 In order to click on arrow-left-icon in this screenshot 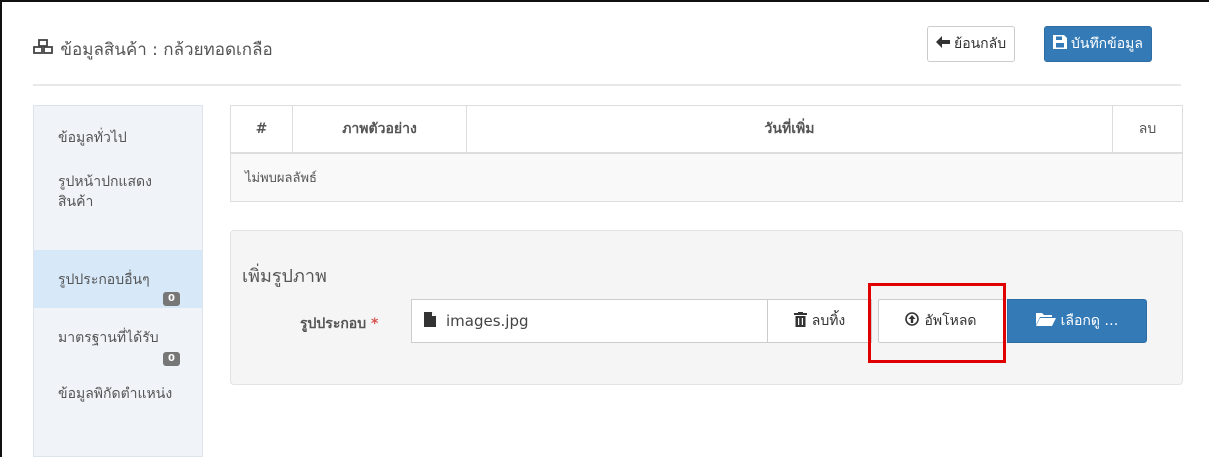, I will do `click(943, 44)`.